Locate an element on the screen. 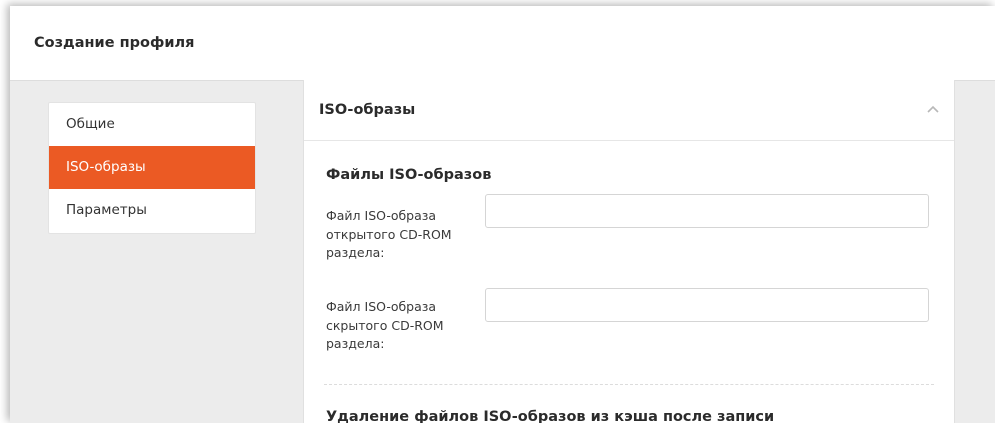 The width and height of the screenshot is (995, 423). sidebar-item-general: Общие is located at coordinates (152, 124).